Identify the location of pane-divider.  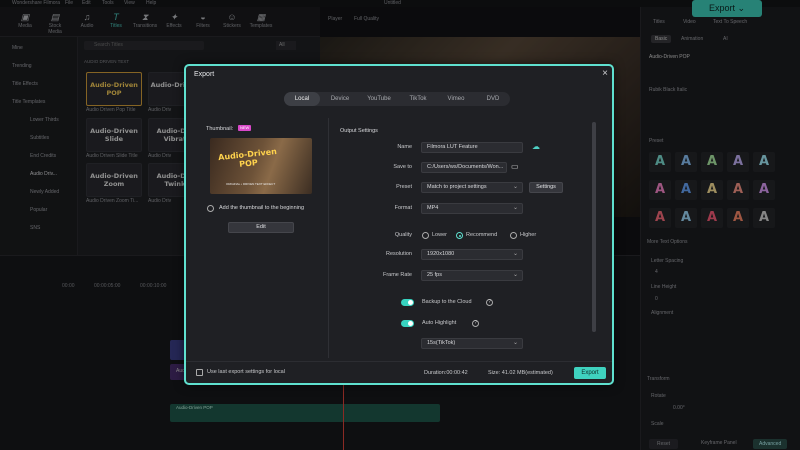
(328, 238).